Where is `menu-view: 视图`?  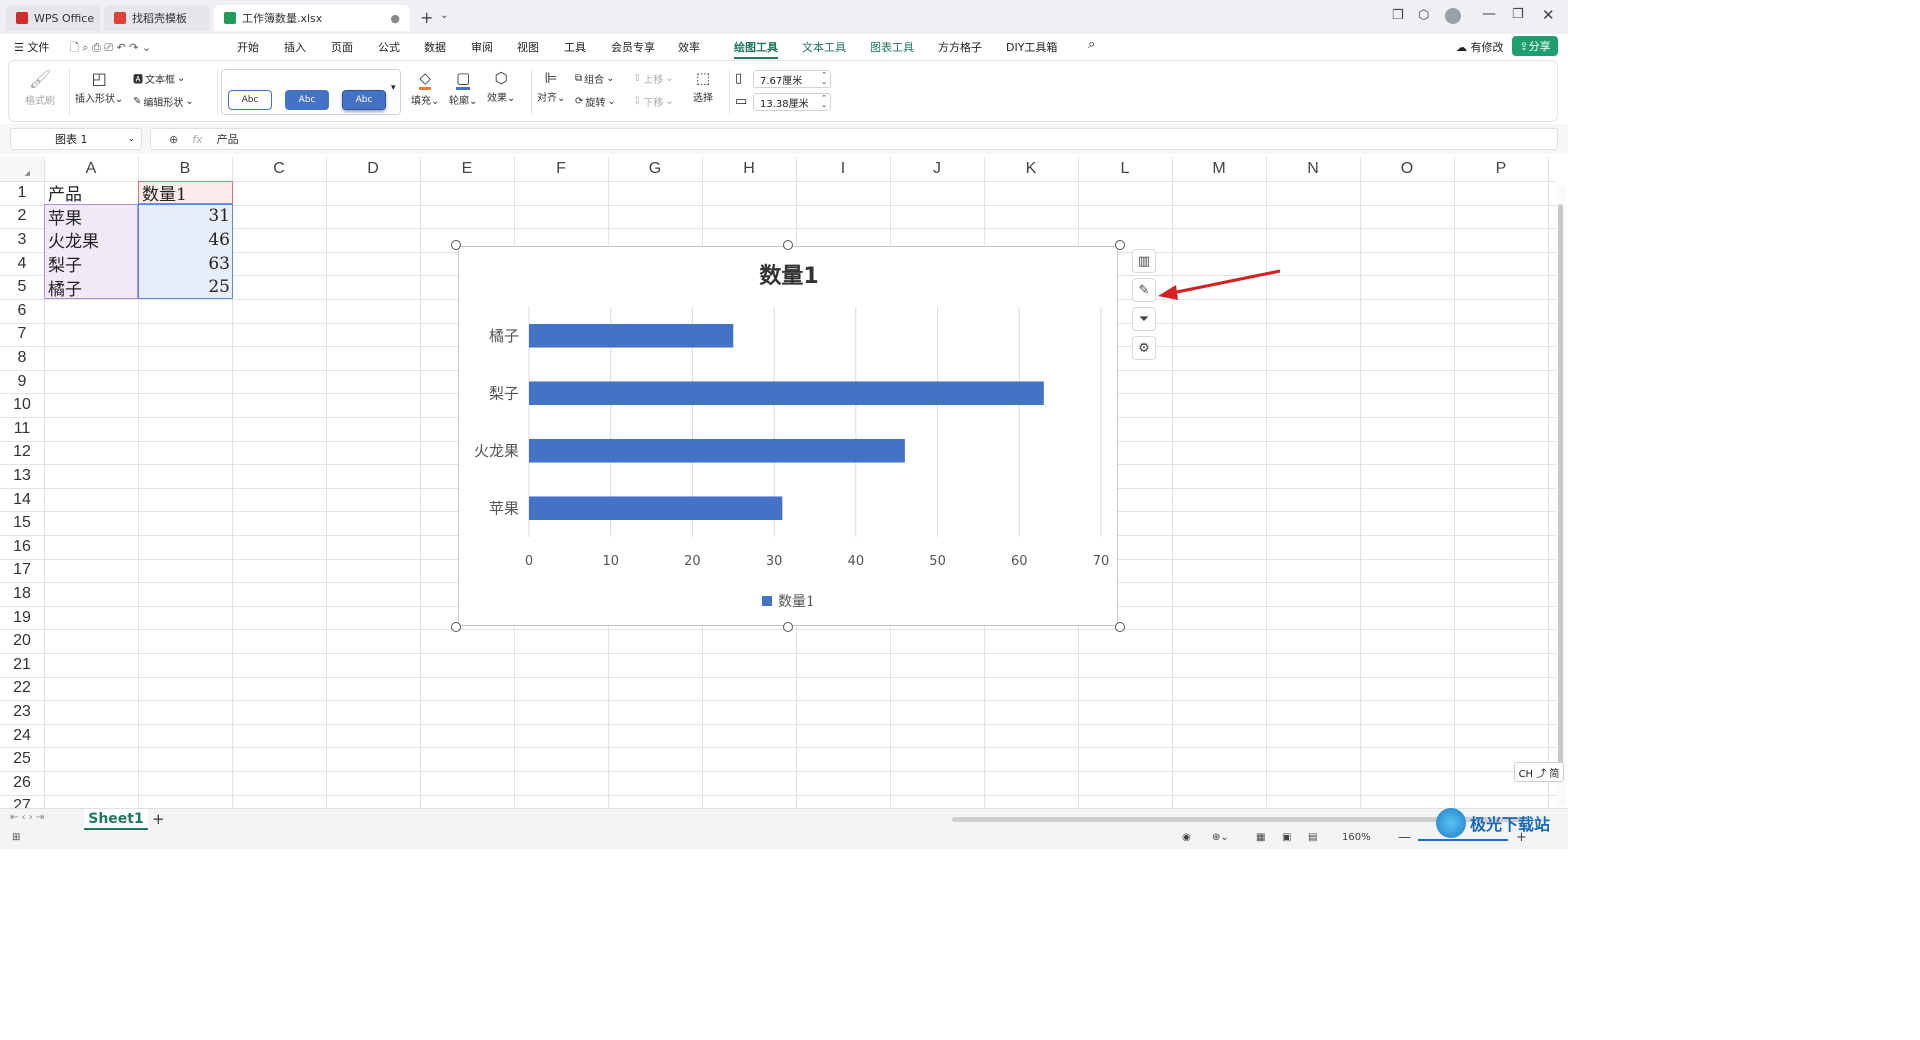
menu-view: 视图 is located at coordinates (528, 47).